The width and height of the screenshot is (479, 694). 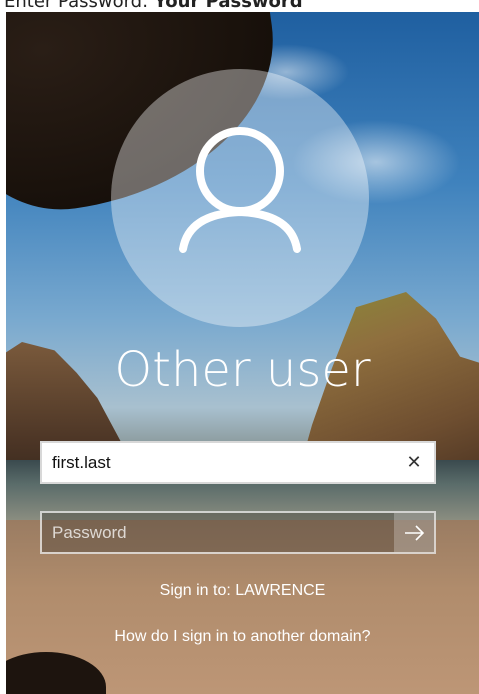 I want to click on clear-username-button: ✕, so click(x=414, y=462).